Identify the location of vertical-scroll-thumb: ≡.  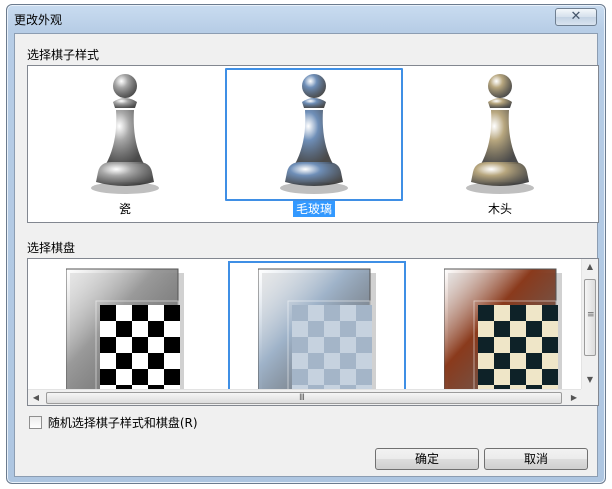
(590, 317).